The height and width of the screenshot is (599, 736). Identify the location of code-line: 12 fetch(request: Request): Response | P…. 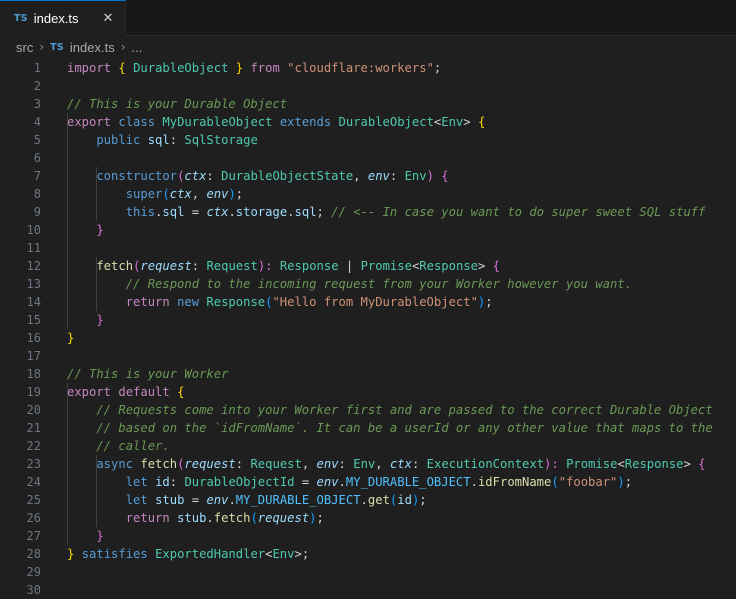
(368, 266).